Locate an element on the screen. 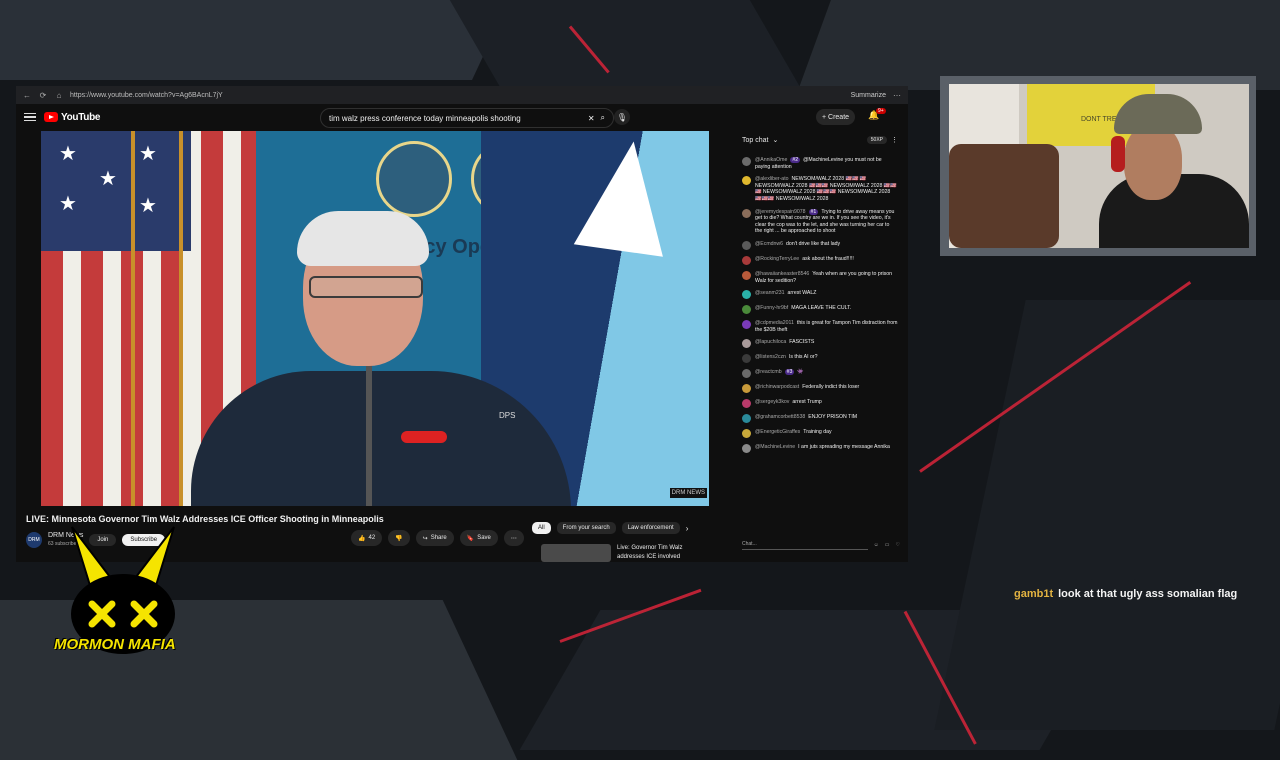  chat-message-body: @reactcmb #3 👾 is located at coordinates (779, 373).